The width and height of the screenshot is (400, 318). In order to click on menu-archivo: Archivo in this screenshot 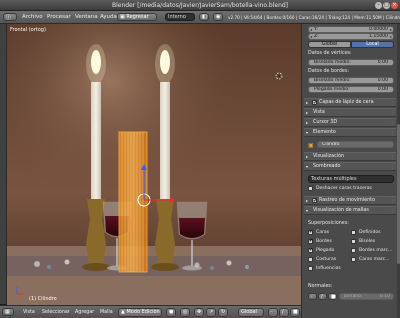, I will do `click(32, 17)`.